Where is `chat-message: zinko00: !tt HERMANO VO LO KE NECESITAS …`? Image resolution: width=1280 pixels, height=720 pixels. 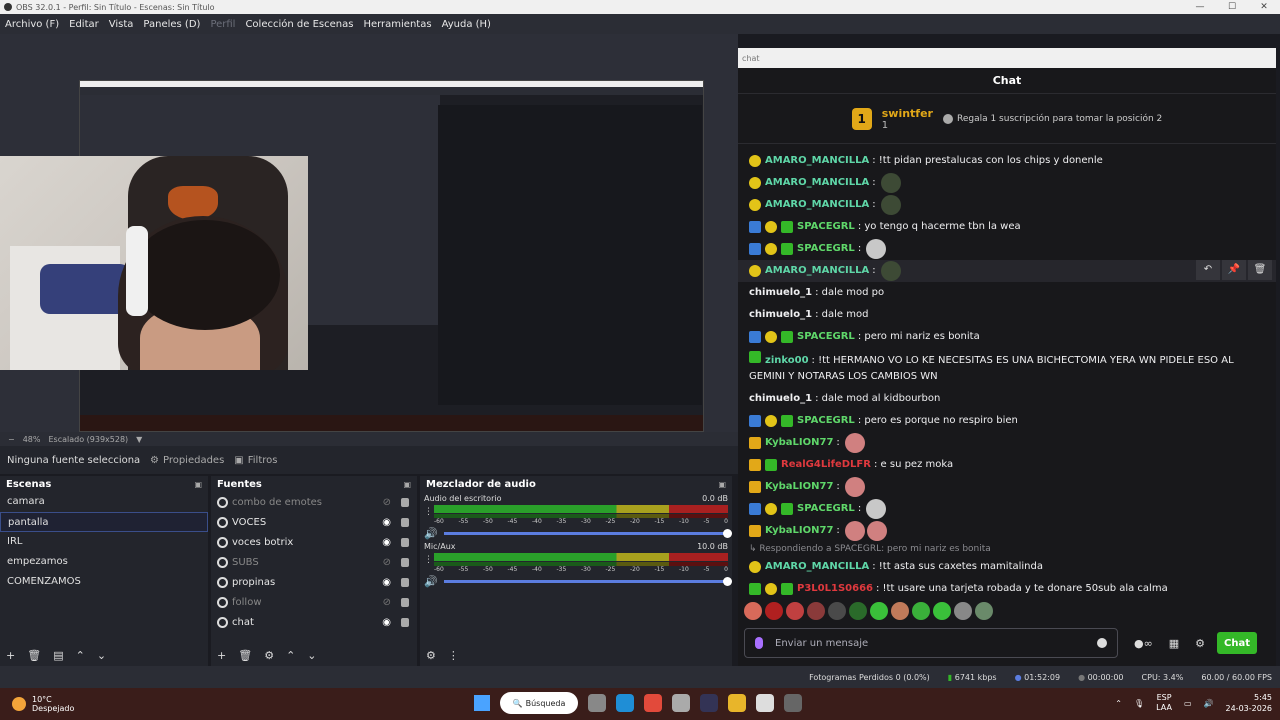 chat-message: zinko00: !tt HERMANO VO LO KE NECESITAS … is located at coordinates (1008, 368).